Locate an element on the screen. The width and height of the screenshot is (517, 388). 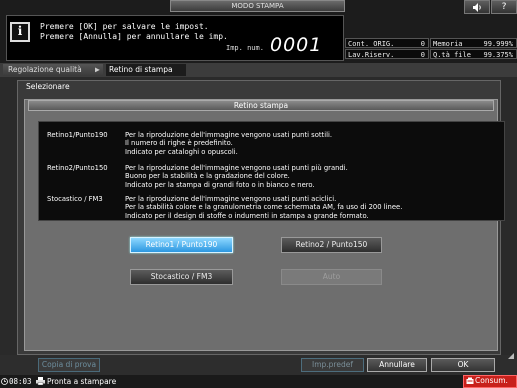
auto-button: Auto is located at coordinates (331, 277).